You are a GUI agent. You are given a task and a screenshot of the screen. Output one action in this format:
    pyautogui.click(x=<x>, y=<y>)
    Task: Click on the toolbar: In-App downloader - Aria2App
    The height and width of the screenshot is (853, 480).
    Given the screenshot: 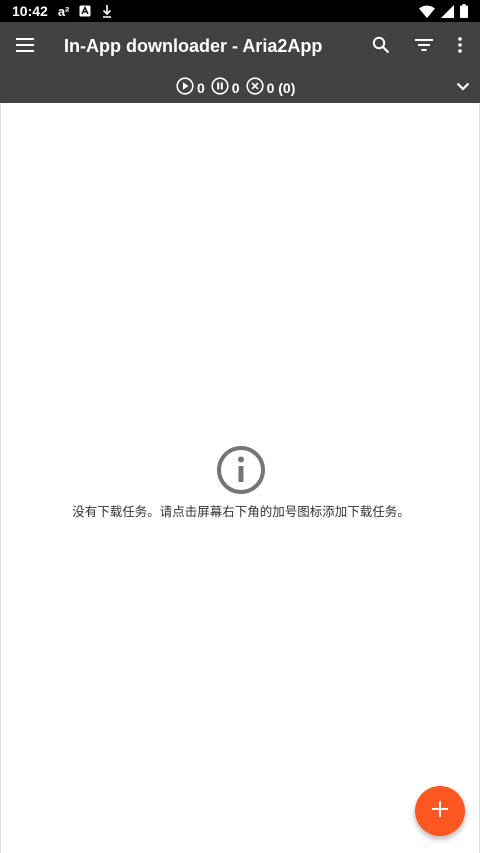 What is the action you would take?
    pyautogui.click(x=240, y=47)
    